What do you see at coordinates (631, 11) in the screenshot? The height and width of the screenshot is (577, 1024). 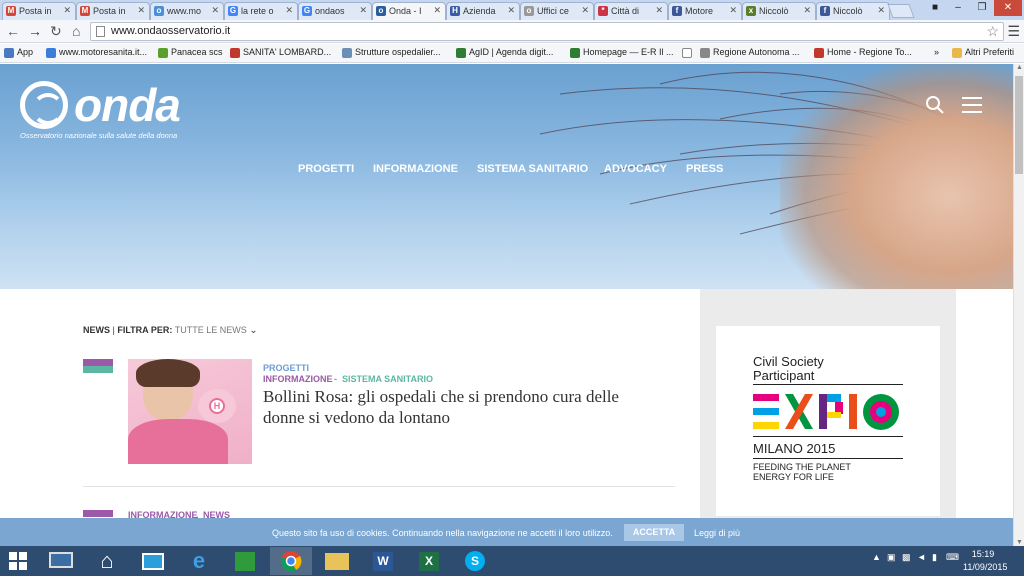 I see `browser-tab: * Città di ✕` at bounding box center [631, 11].